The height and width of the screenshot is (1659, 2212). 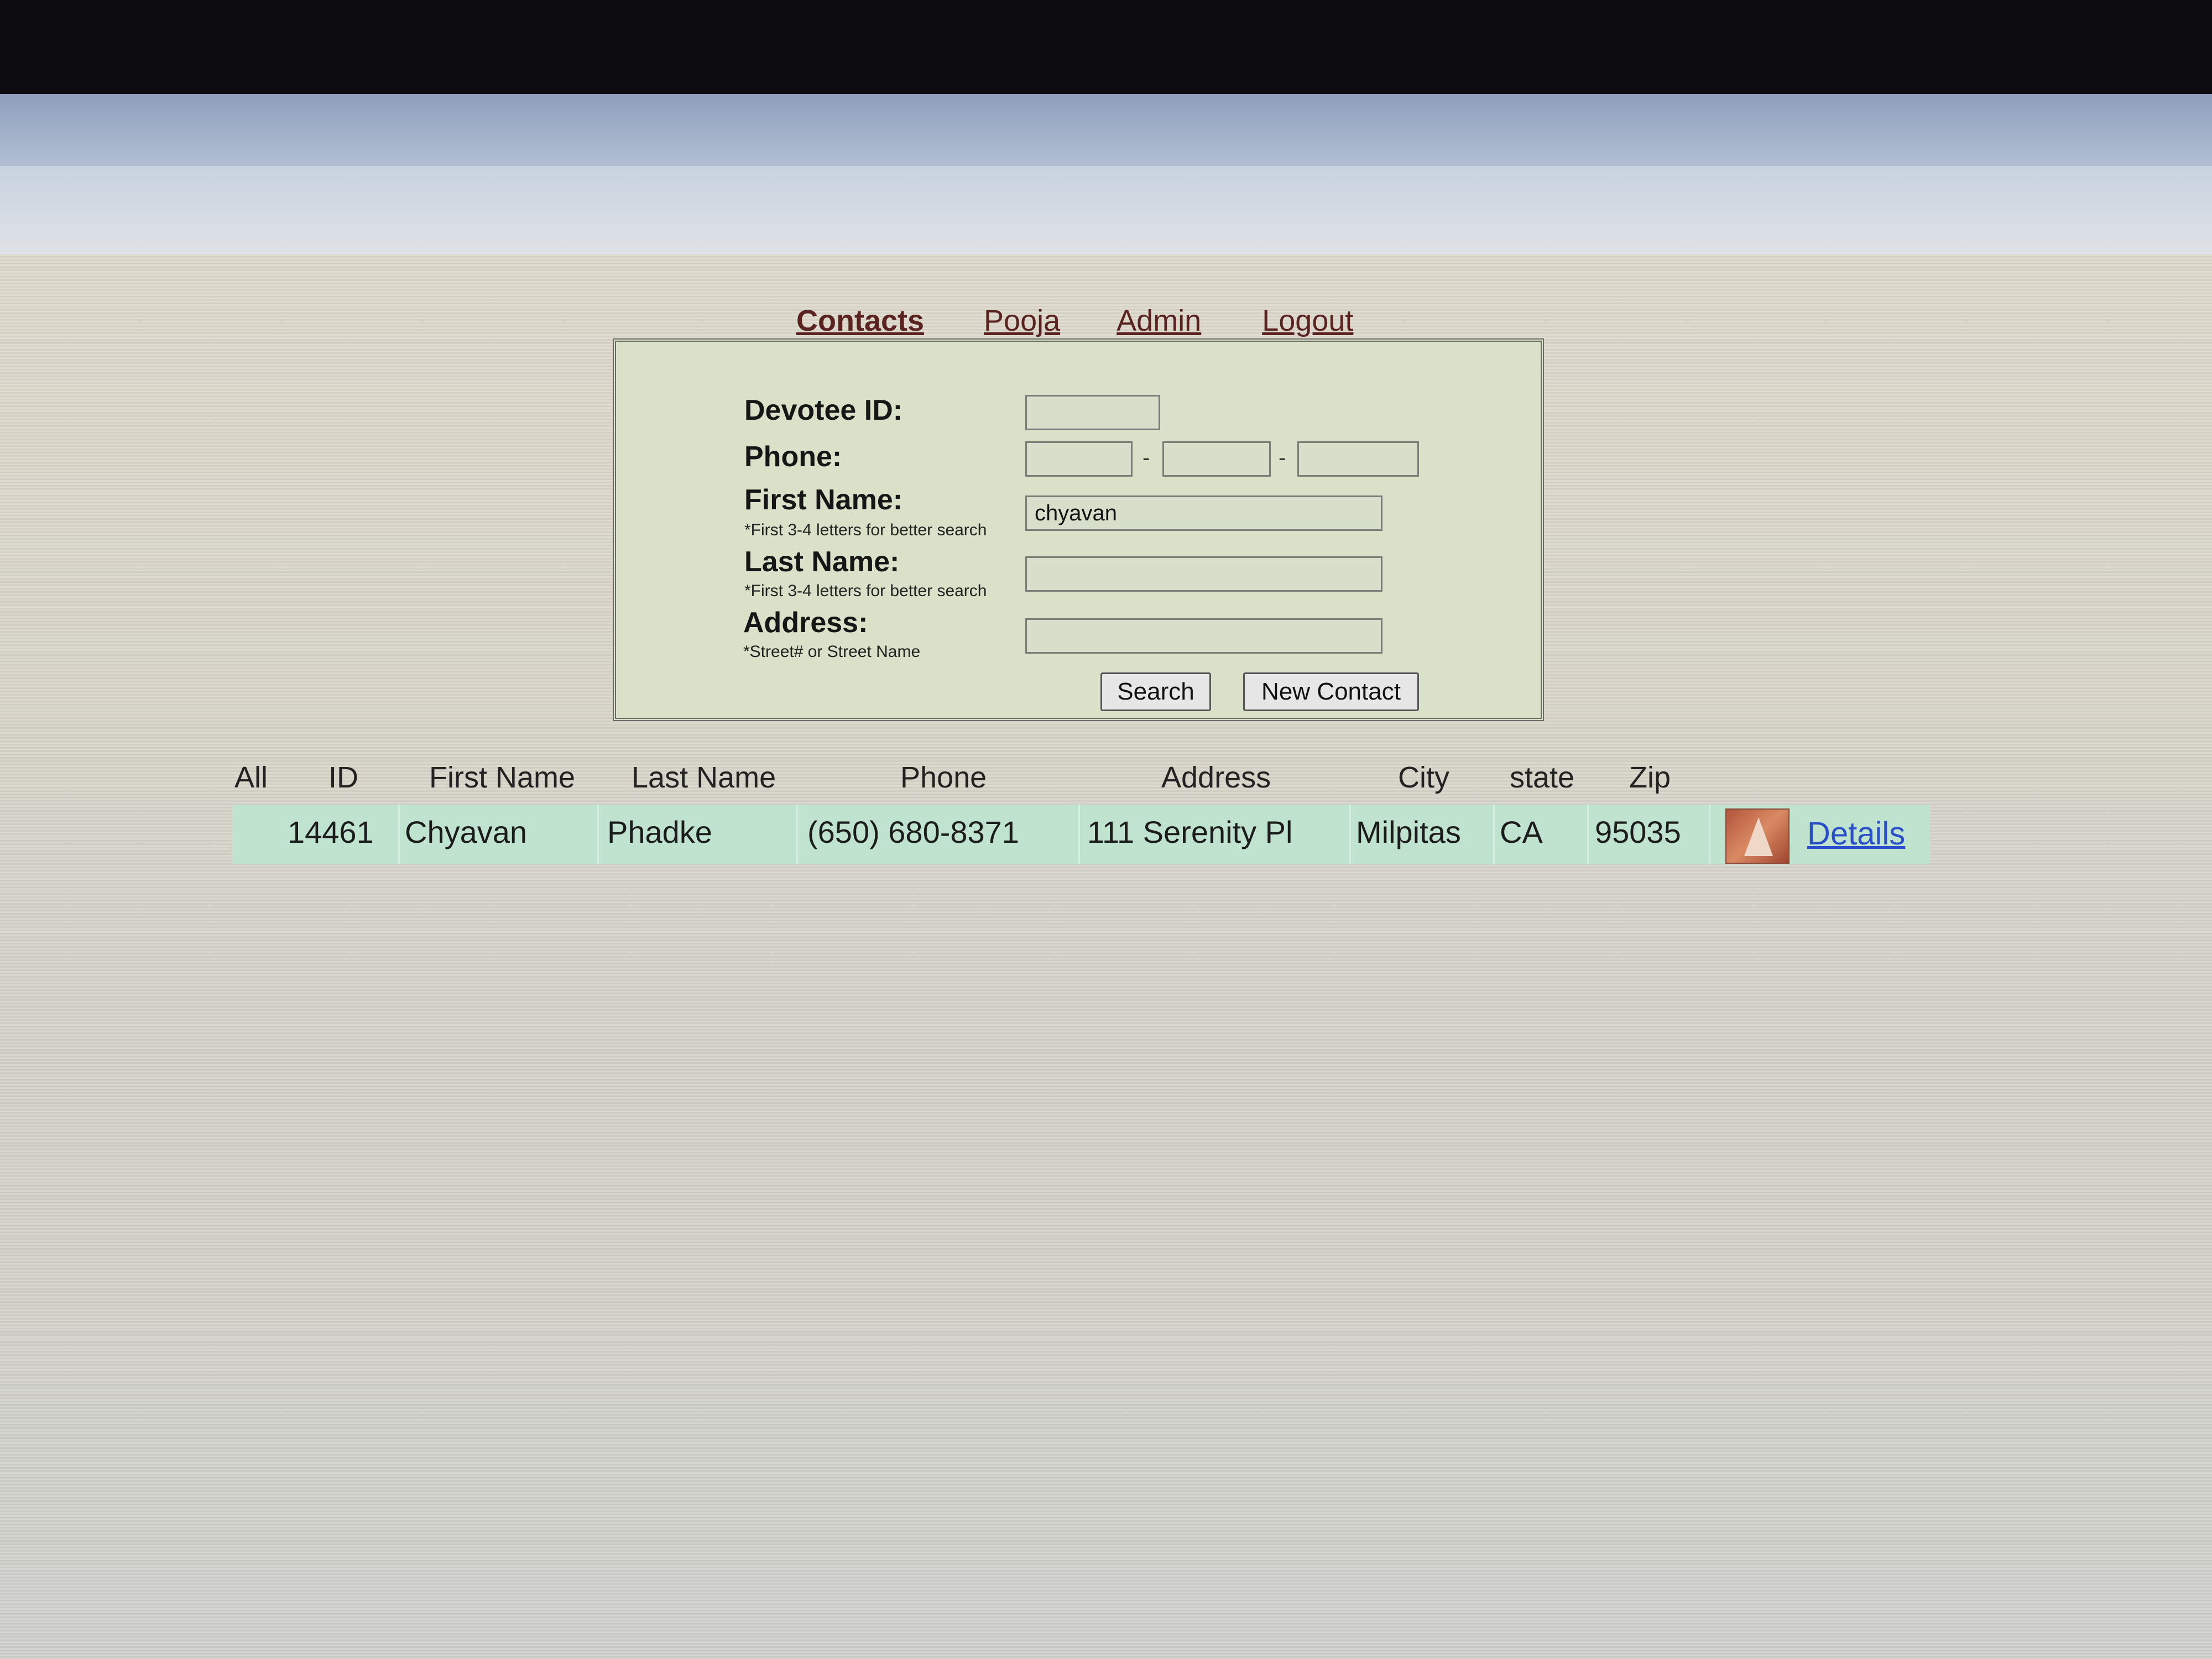 What do you see at coordinates (823, 410) in the screenshot?
I see `devotee-id-label: Devotee ID:` at bounding box center [823, 410].